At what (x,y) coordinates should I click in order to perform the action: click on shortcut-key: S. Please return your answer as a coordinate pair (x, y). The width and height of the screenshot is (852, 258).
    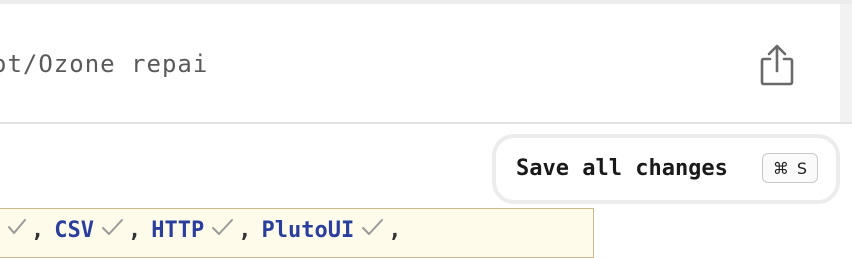
    Looking at the image, I should click on (802, 168).